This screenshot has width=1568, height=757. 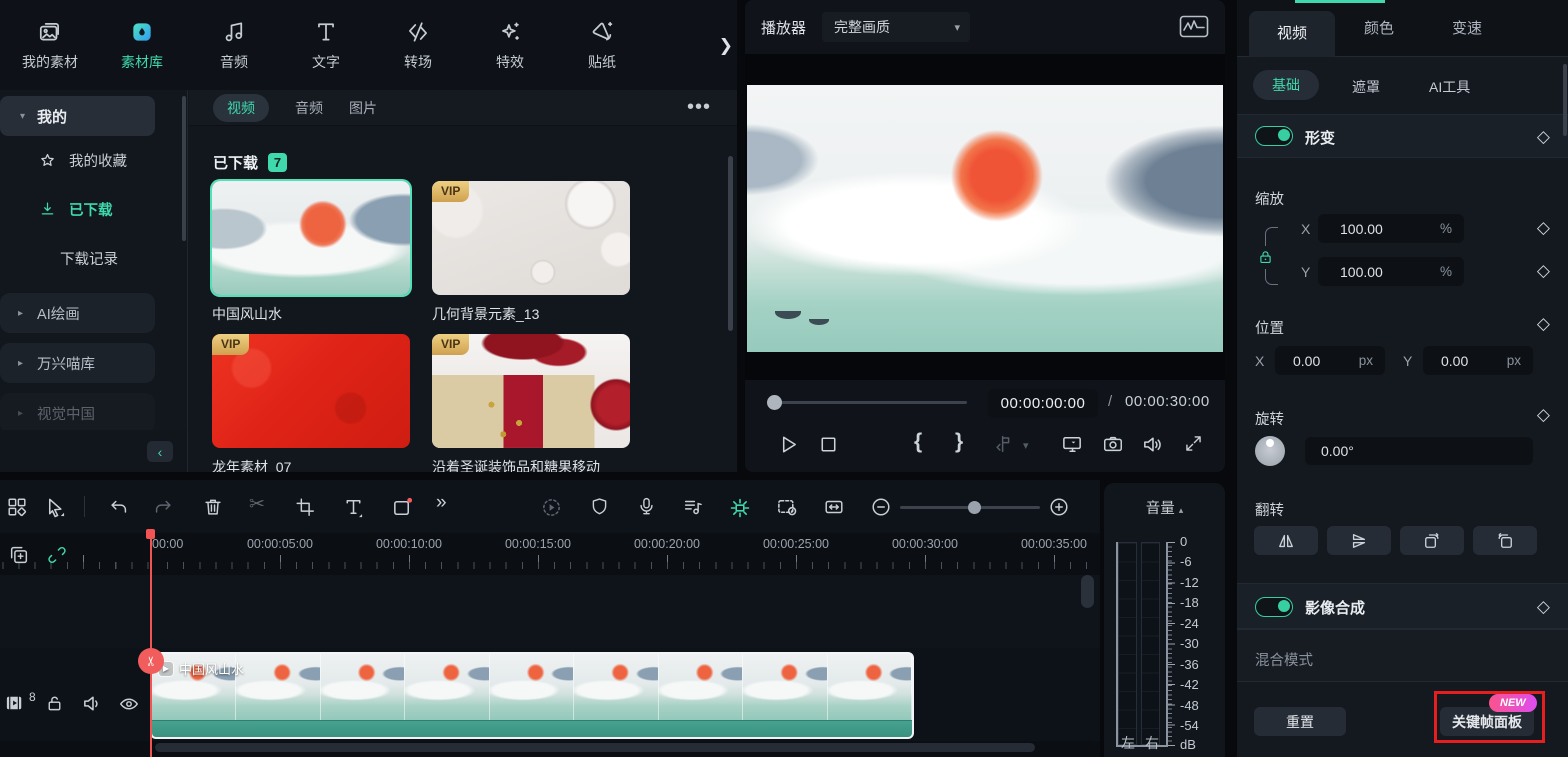 I want to click on playhead-trim-handle: ✂, so click(x=151, y=661).